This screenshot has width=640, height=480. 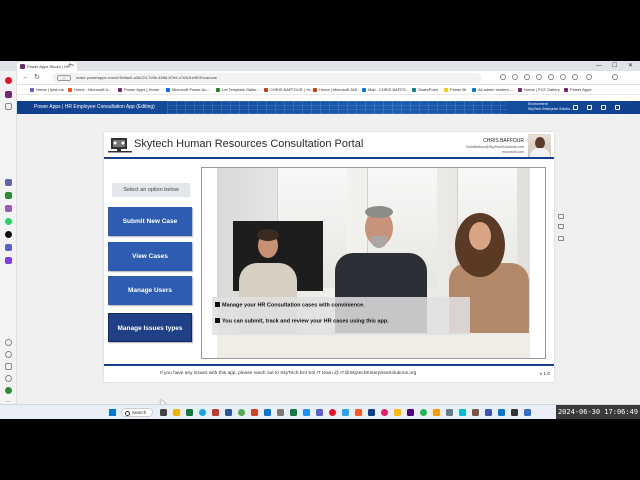 What do you see at coordinates (575, 77) in the screenshot?
I see `profile-icon` at bounding box center [575, 77].